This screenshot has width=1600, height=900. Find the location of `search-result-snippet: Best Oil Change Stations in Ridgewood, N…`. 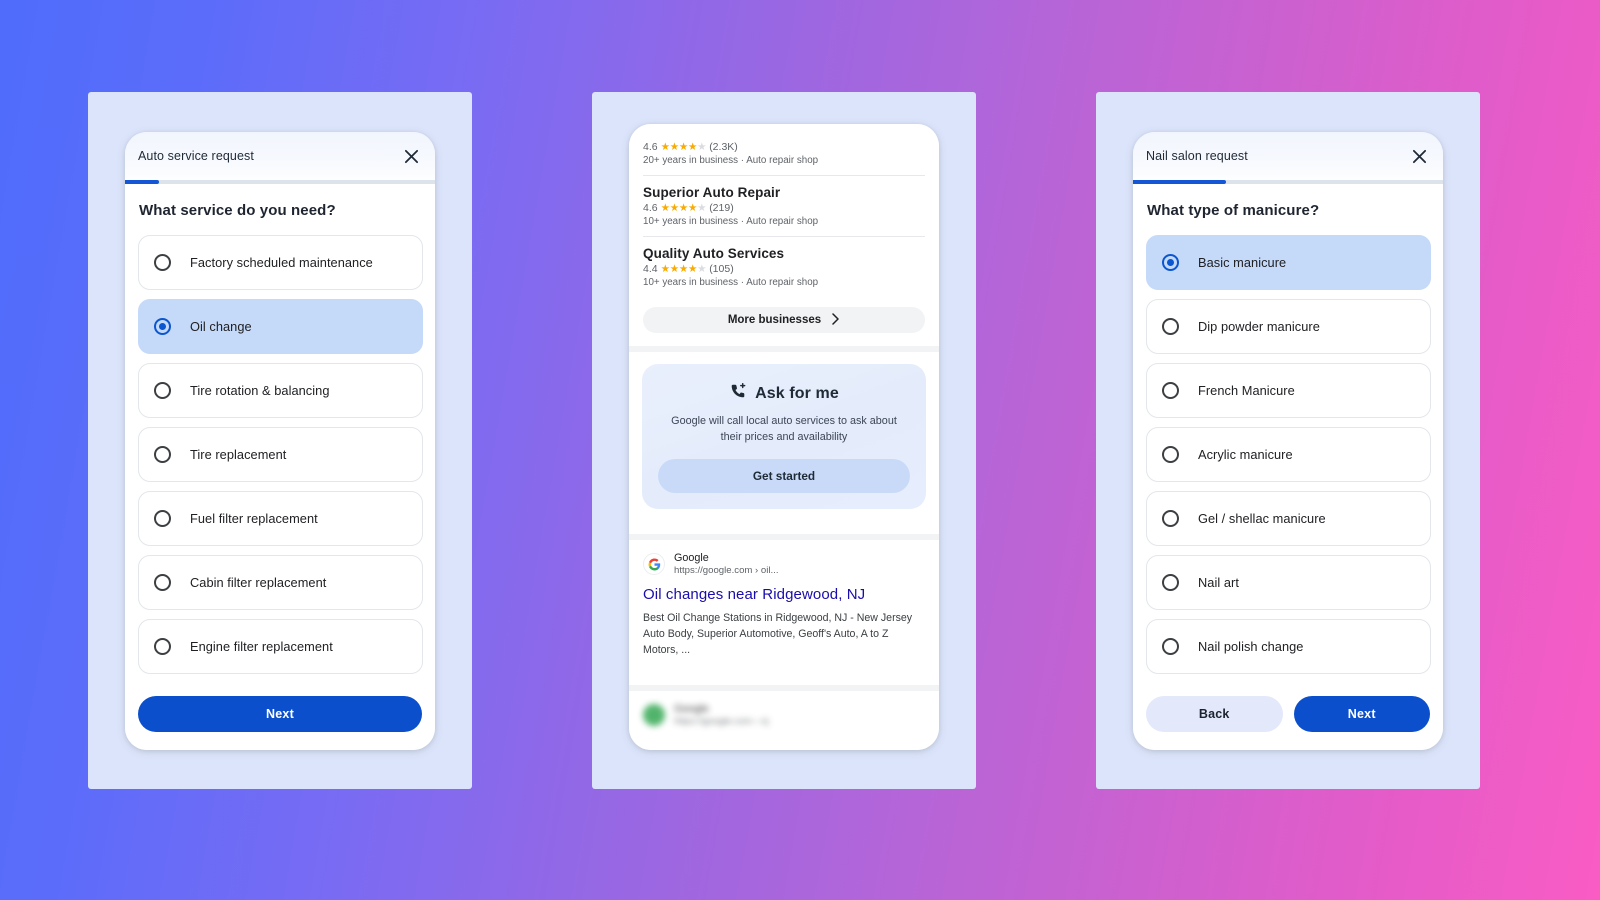

search-result-snippet: Best Oil Change Stations in Ridgewood, N… is located at coordinates (778, 634).